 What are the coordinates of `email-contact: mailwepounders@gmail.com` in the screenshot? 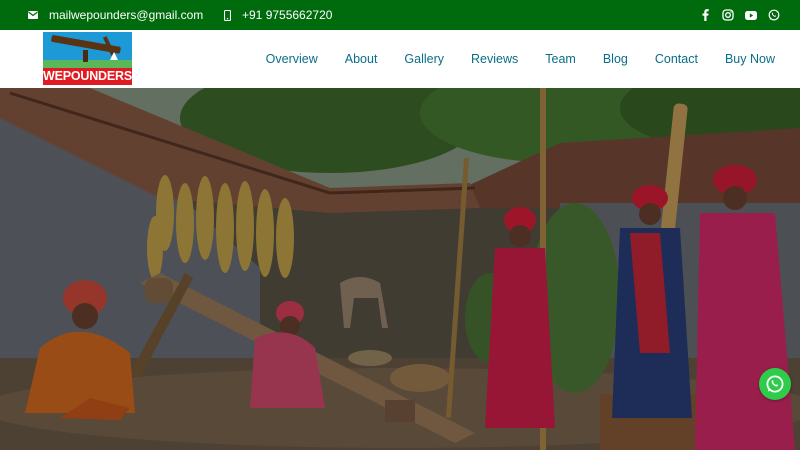 It's located at (115, 15).